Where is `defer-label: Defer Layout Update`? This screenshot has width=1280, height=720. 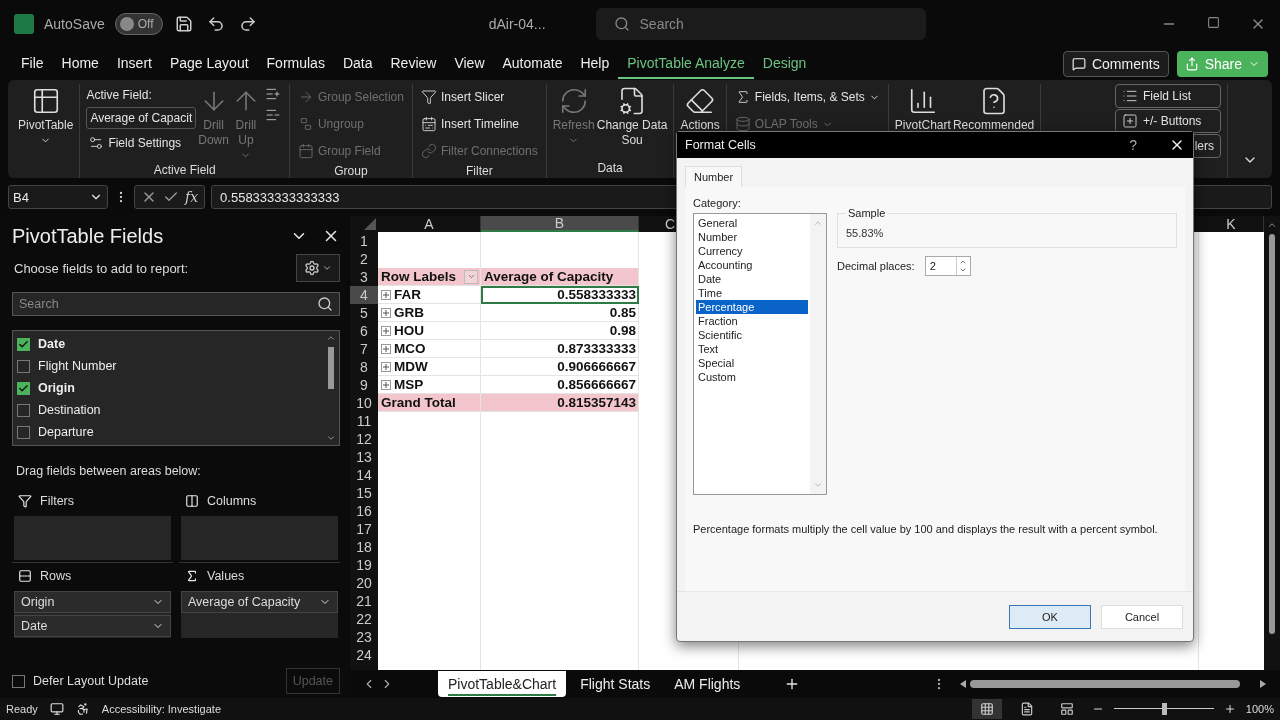
defer-label: Defer Layout Update is located at coordinates (91, 681).